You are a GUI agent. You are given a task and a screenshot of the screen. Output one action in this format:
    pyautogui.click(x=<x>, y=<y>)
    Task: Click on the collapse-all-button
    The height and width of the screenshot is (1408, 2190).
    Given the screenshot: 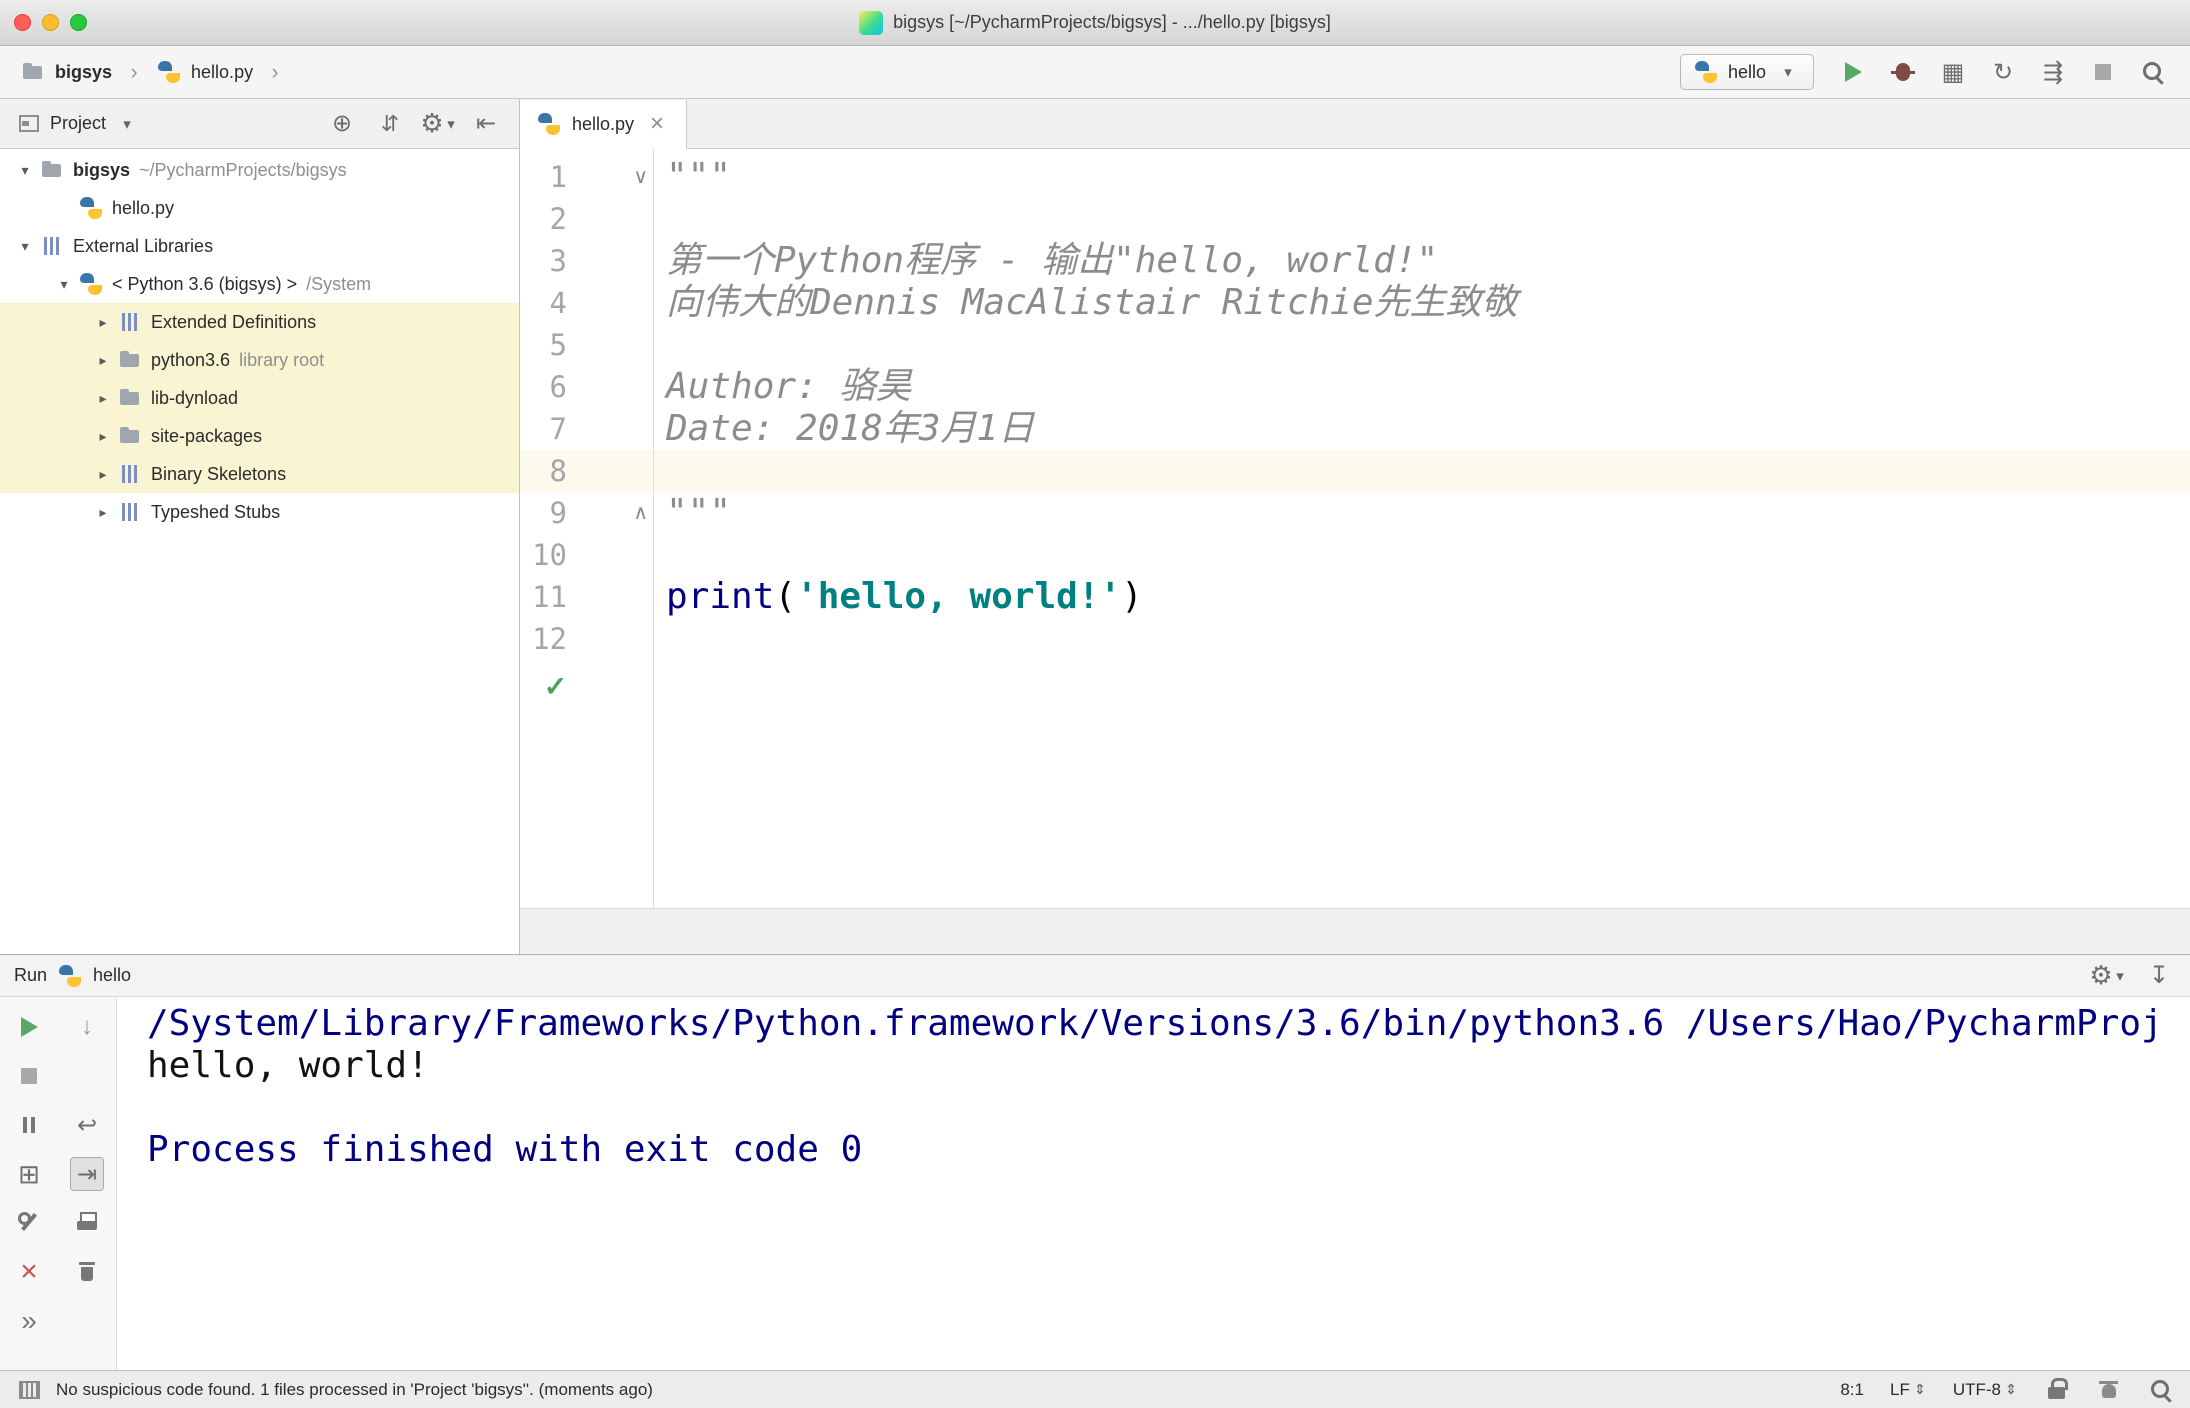 What is the action you would take?
    pyautogui.click(x=390, y=124)
    